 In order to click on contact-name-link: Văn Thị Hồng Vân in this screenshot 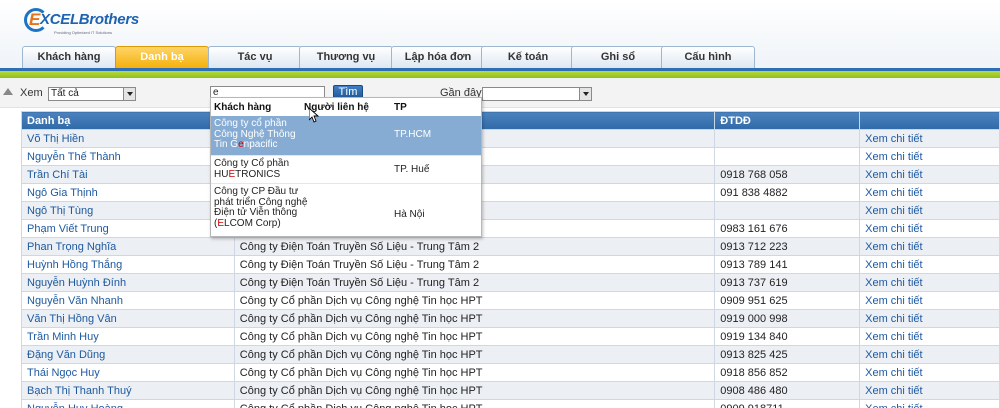, I will do `click(128, 318)`.